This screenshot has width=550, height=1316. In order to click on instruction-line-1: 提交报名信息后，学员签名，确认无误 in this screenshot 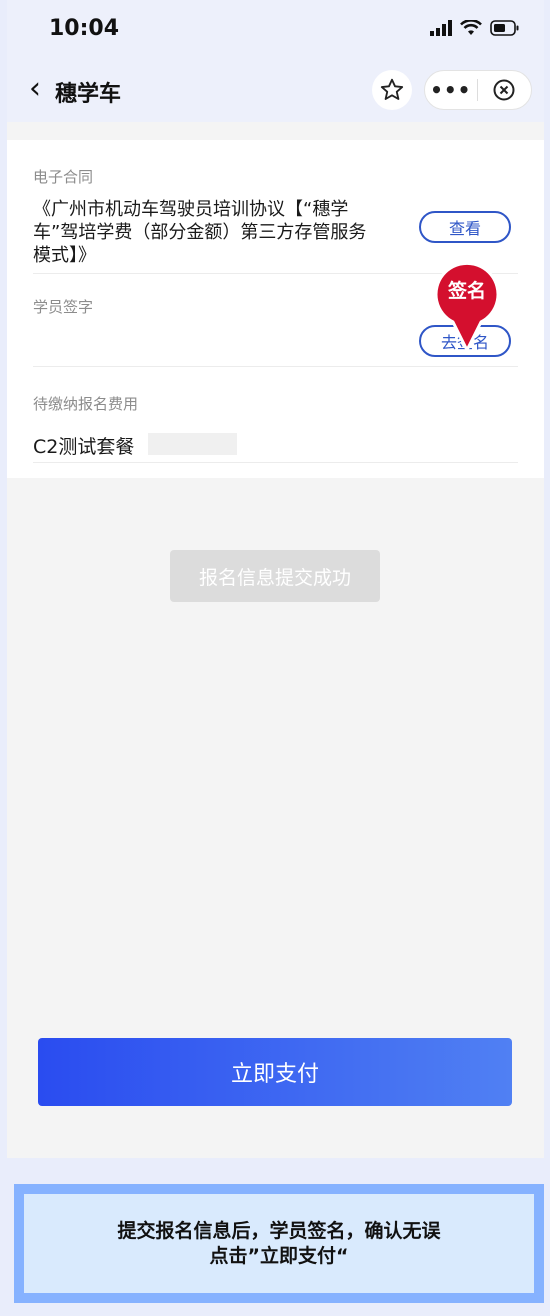, I will do `click(279, 1230)`.